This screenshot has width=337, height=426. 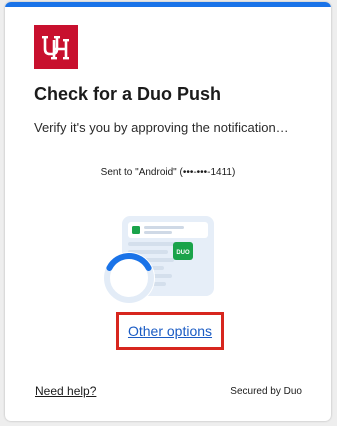 I want to click on secured-by-text: Secured by Duo, so click(x=266, y=391).